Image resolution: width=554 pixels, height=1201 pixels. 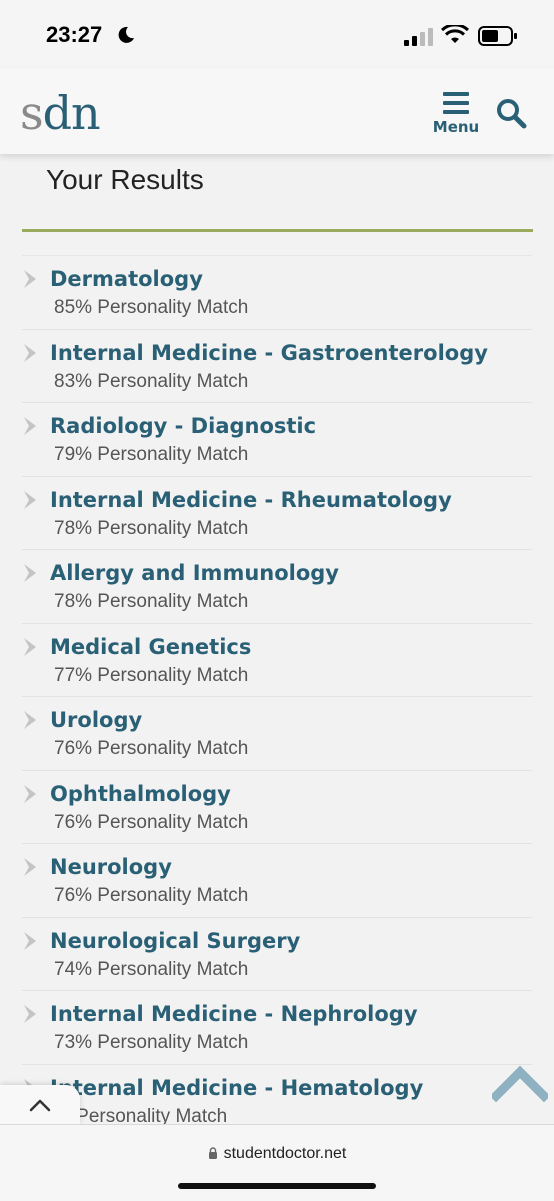 What do you see at coordinates (125, 179) in the screenshot?
I see `page-title: Your Results` at bounding box center [125, 179].